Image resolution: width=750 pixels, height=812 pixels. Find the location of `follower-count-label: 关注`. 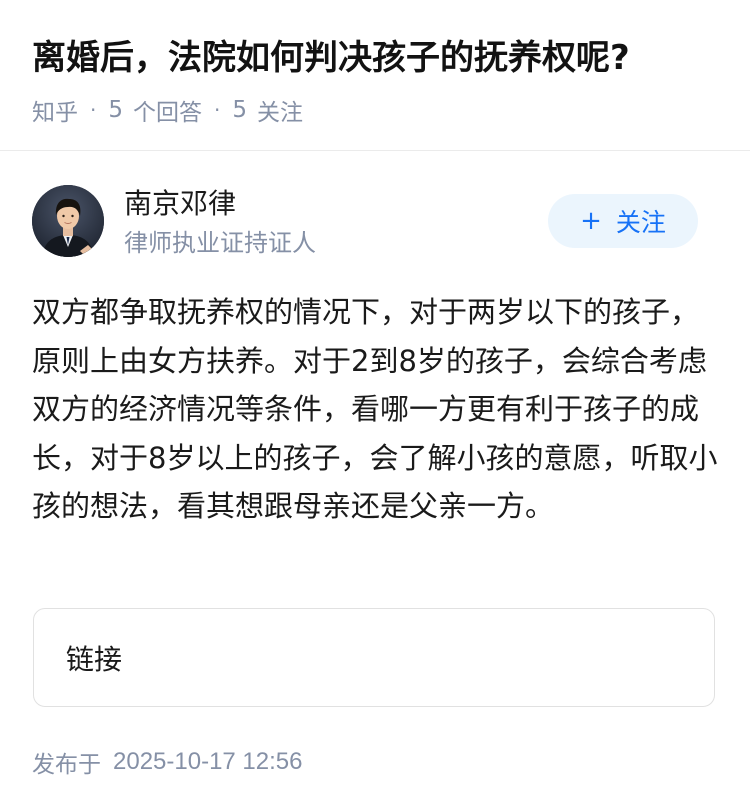

follower-count-label: 关注 is located at coordinates (280, 110).